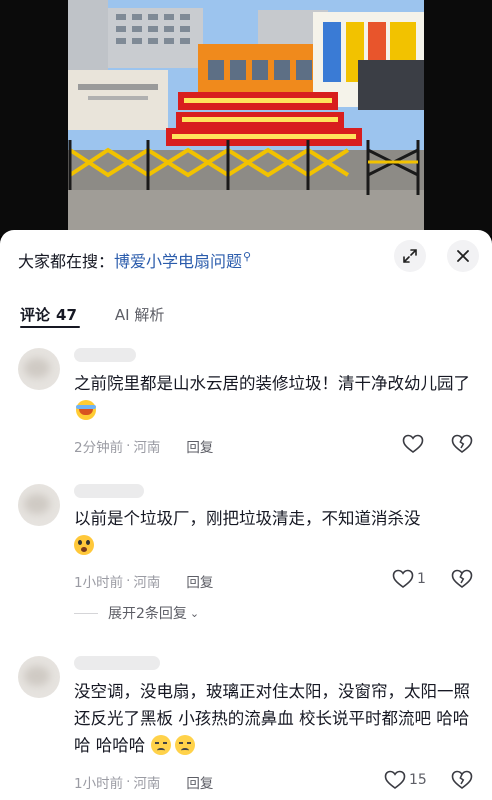 This screenshot has width=492, height=800. Describe the element at coordinates (92, 314) in the screenshot. I see `comment-tabs: 评论 47 AI 解析` at that location.